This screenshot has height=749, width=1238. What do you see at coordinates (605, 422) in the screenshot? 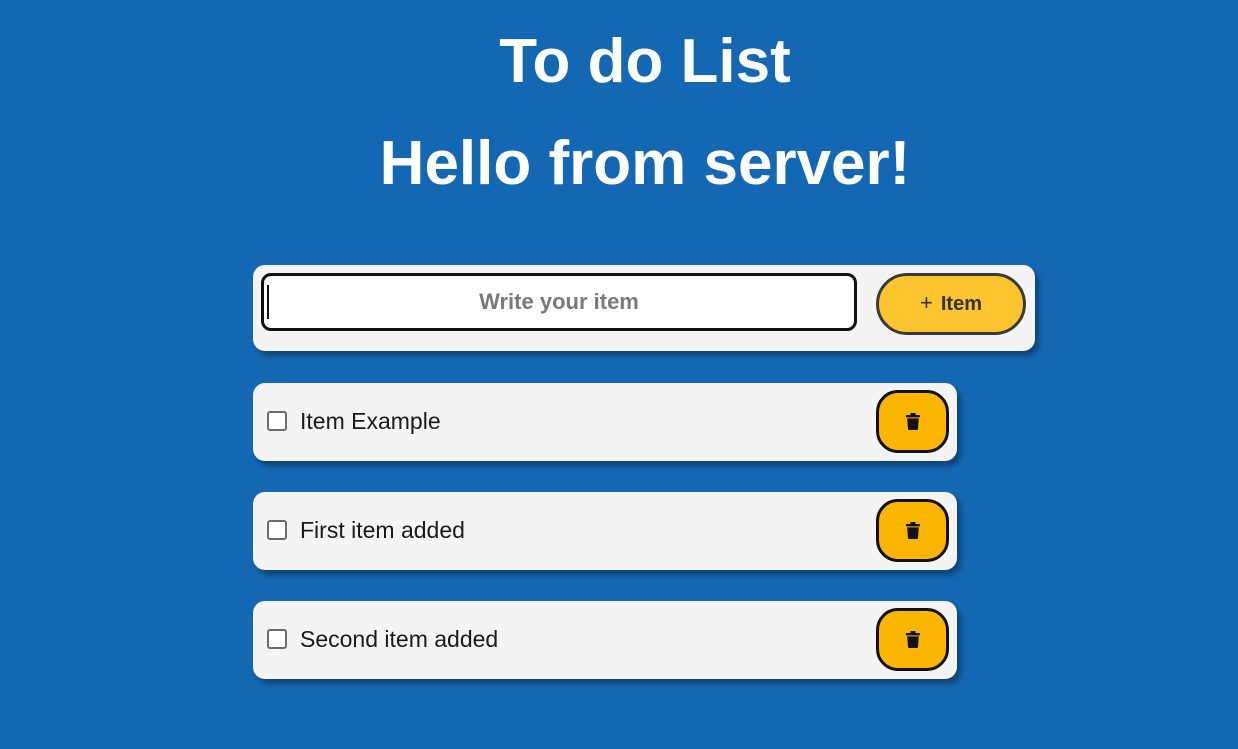
I see `todo-item: Item Example` at bounding box center [605, 422].